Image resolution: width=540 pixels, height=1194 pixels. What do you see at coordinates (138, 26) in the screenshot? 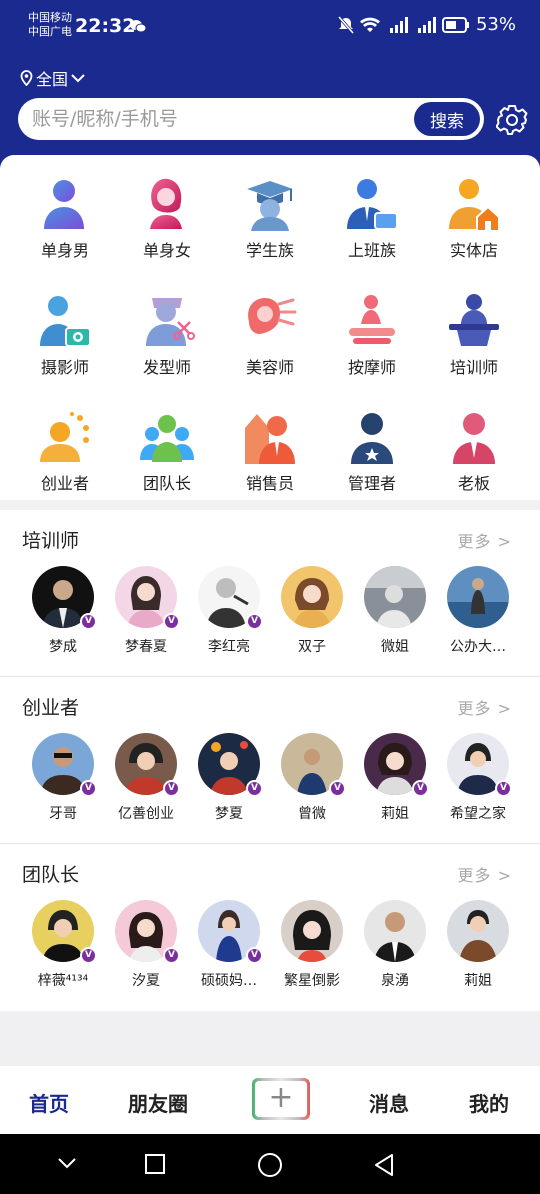
I see `wechat-icon` at bounding box center [138, 26].